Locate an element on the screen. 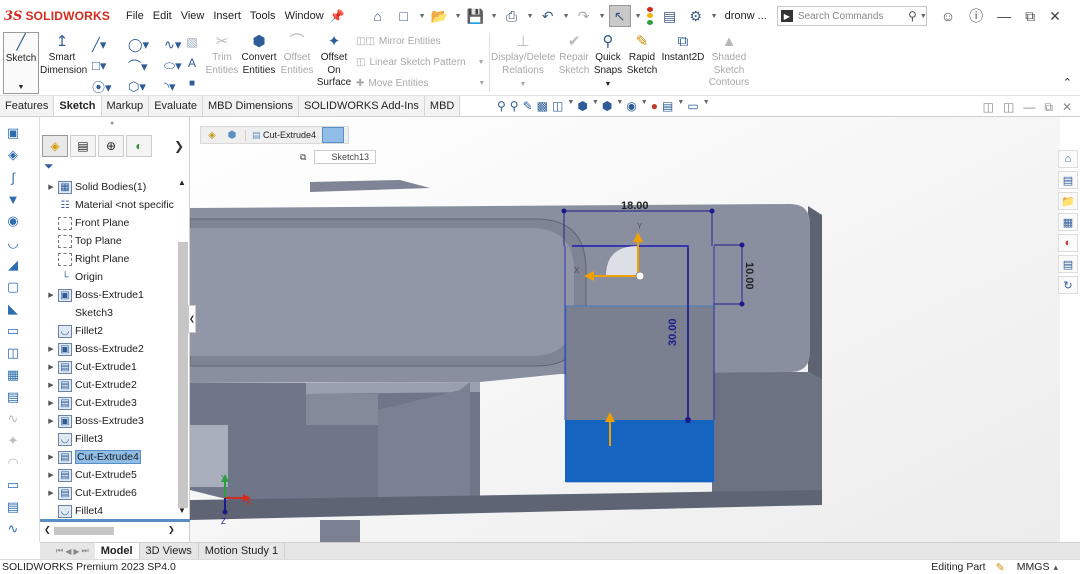 The width and height of the screenshot is (1080, 574). tree-node: Sketch3 is located at coordinates (108, 313).